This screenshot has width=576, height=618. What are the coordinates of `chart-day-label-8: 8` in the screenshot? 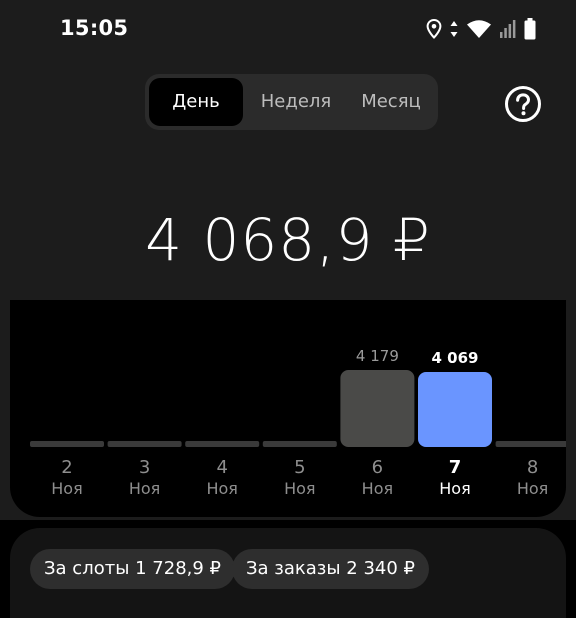 It's located at (532, 467).